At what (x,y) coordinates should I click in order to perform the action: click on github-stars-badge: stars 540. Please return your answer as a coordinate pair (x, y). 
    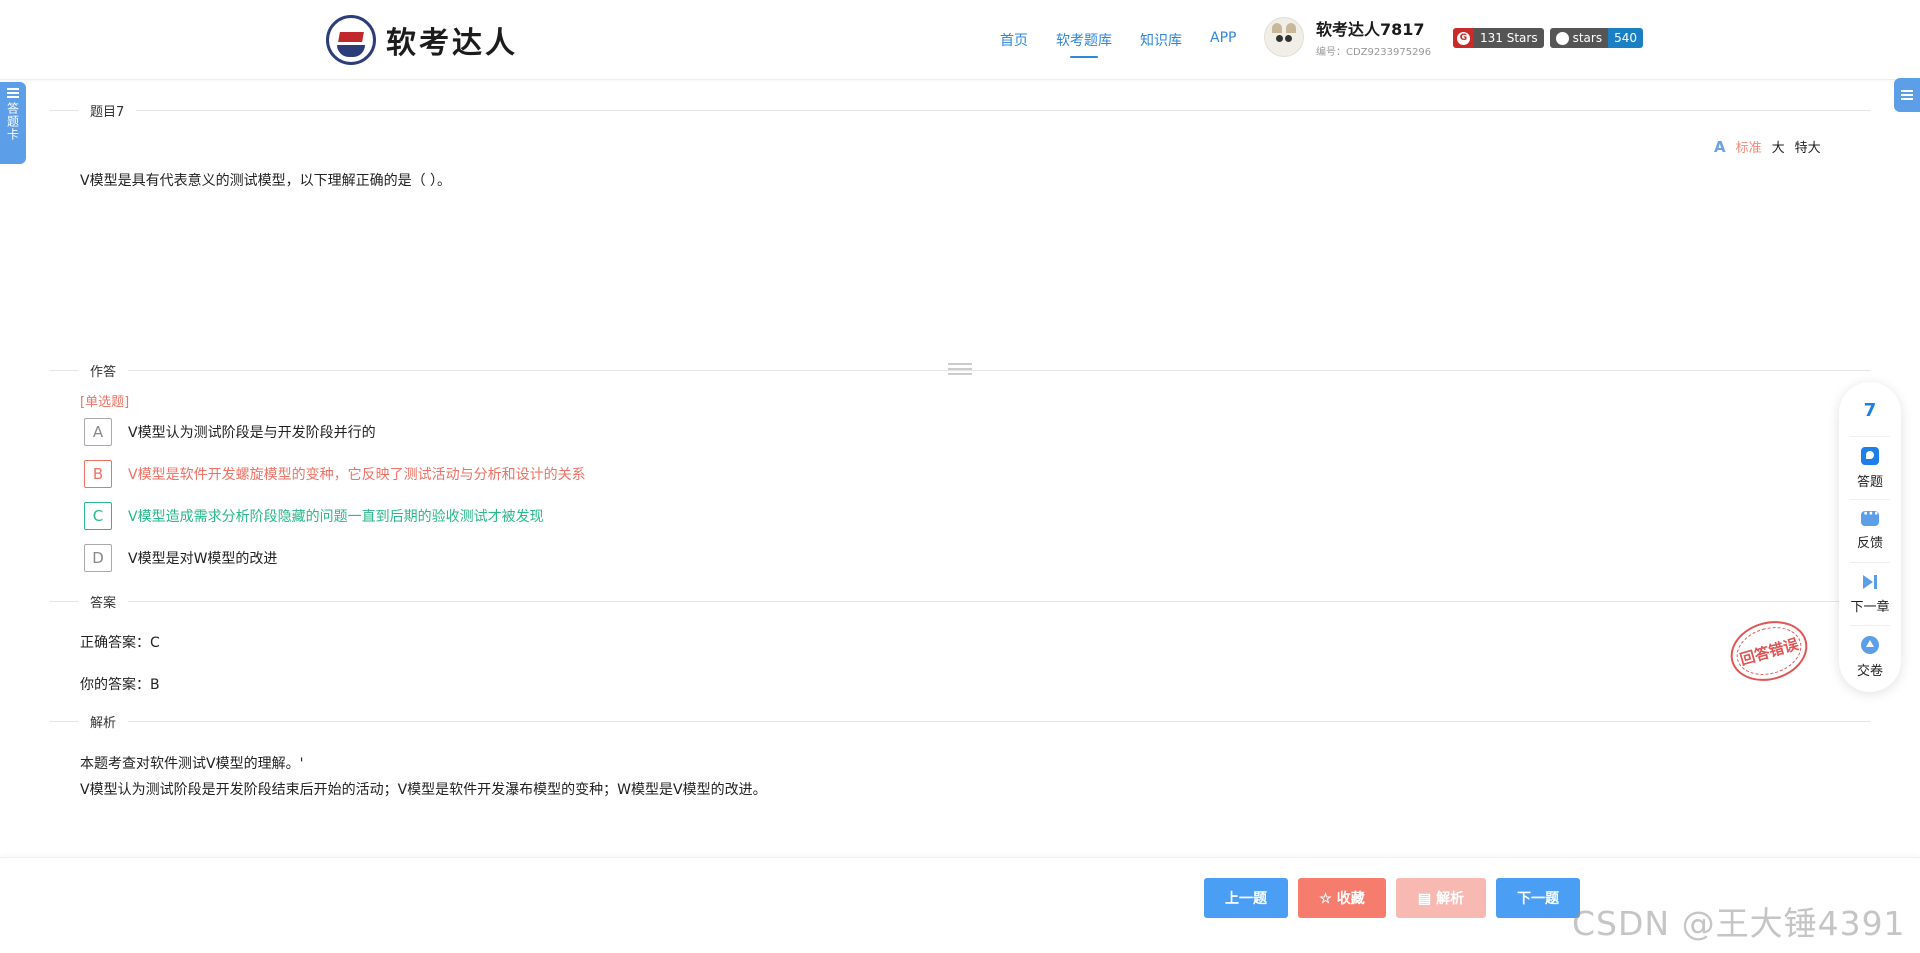
    Looking at the image, I should click on (1596, 38).